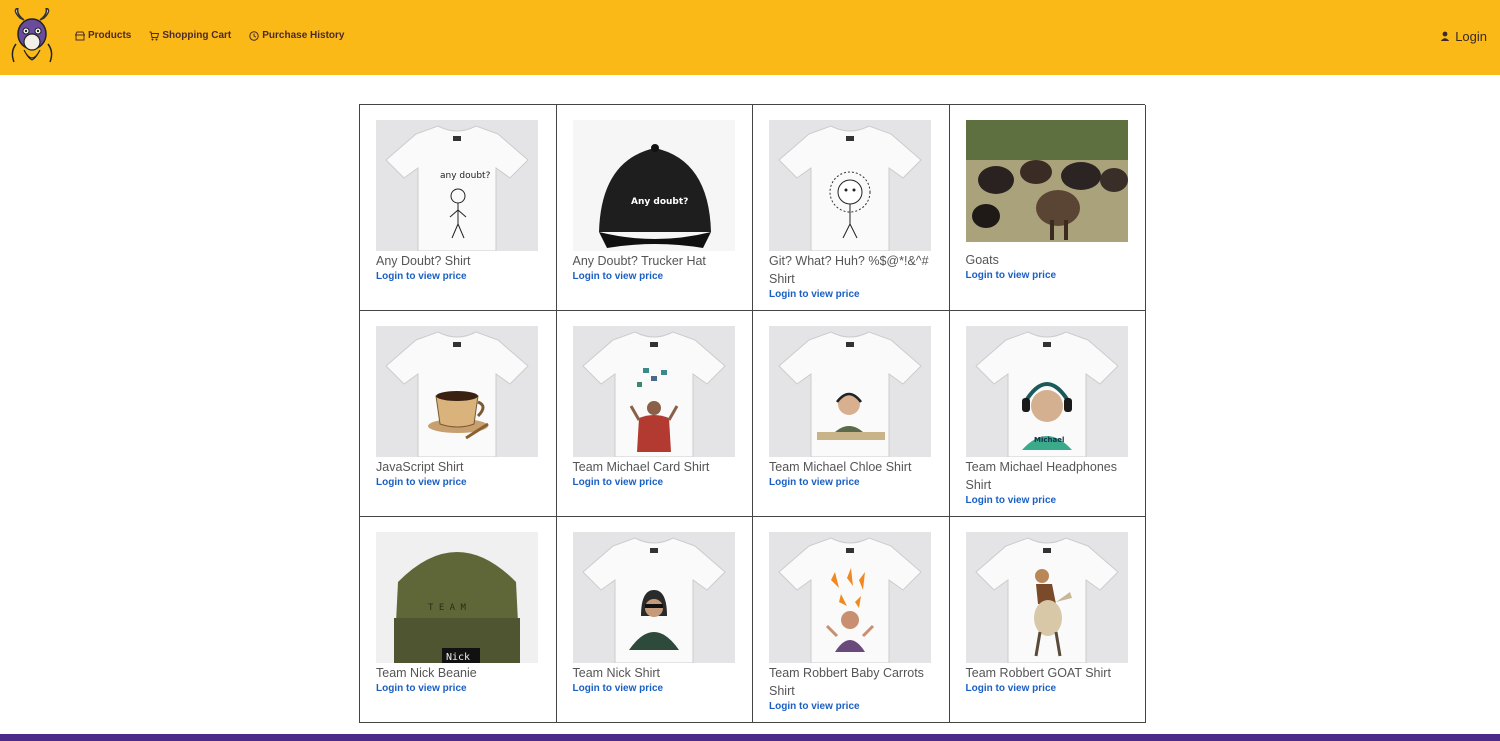  What do you see at coordinates (110, 35) in the screenshot?
I see `nav-products-label: Products` at bounding box center [110, 35].